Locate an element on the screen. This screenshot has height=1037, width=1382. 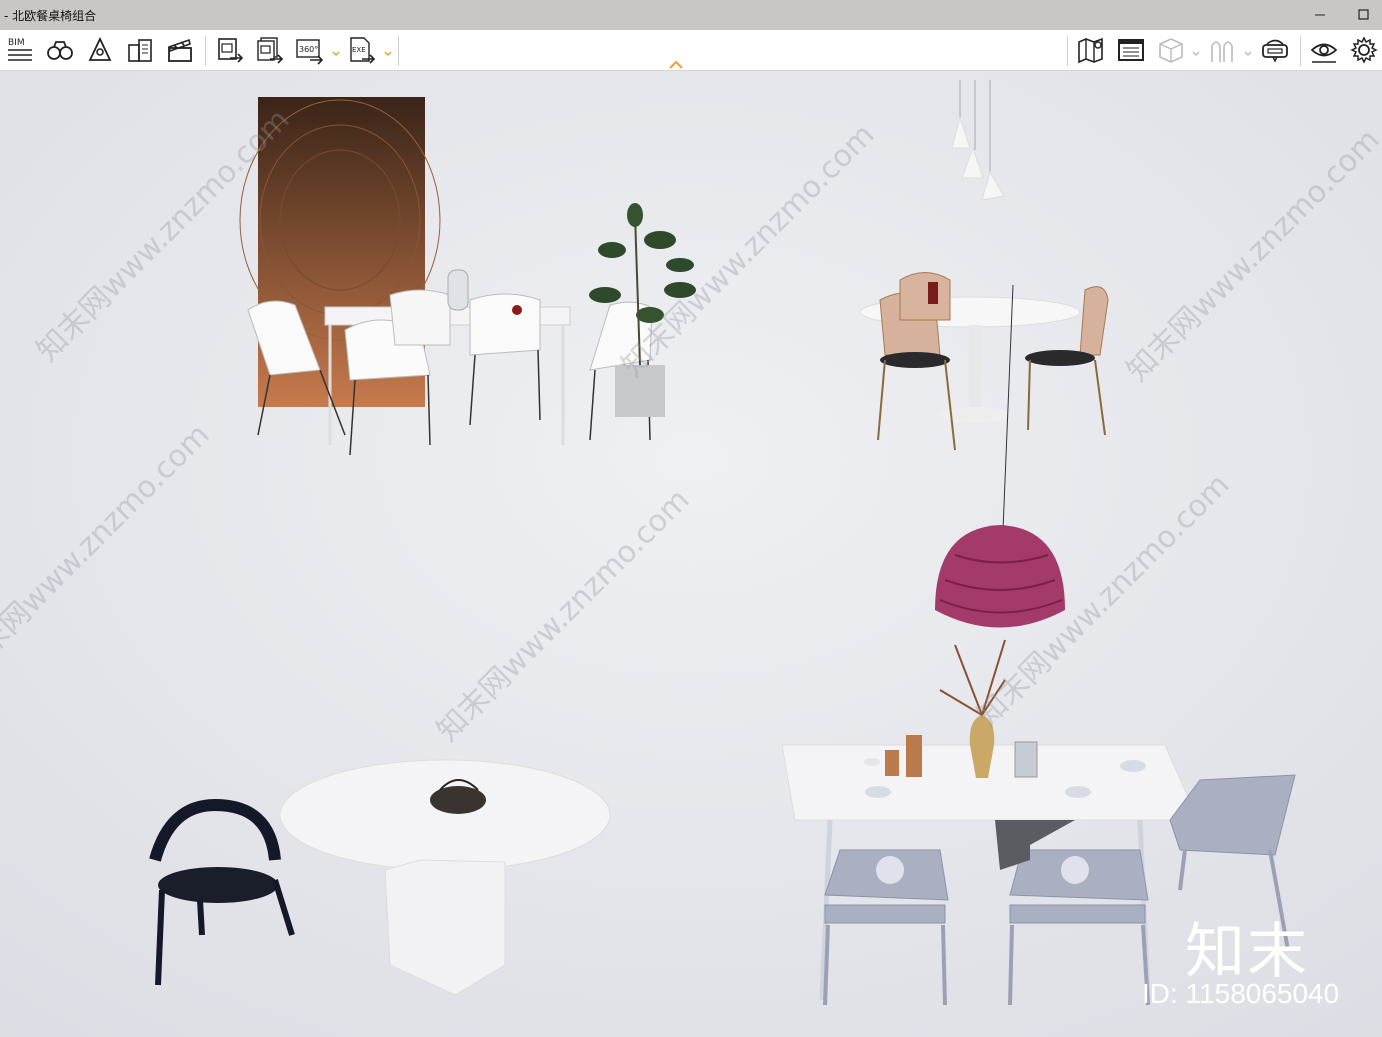
export-360-label: 360° is located at coordinates (308, 49).